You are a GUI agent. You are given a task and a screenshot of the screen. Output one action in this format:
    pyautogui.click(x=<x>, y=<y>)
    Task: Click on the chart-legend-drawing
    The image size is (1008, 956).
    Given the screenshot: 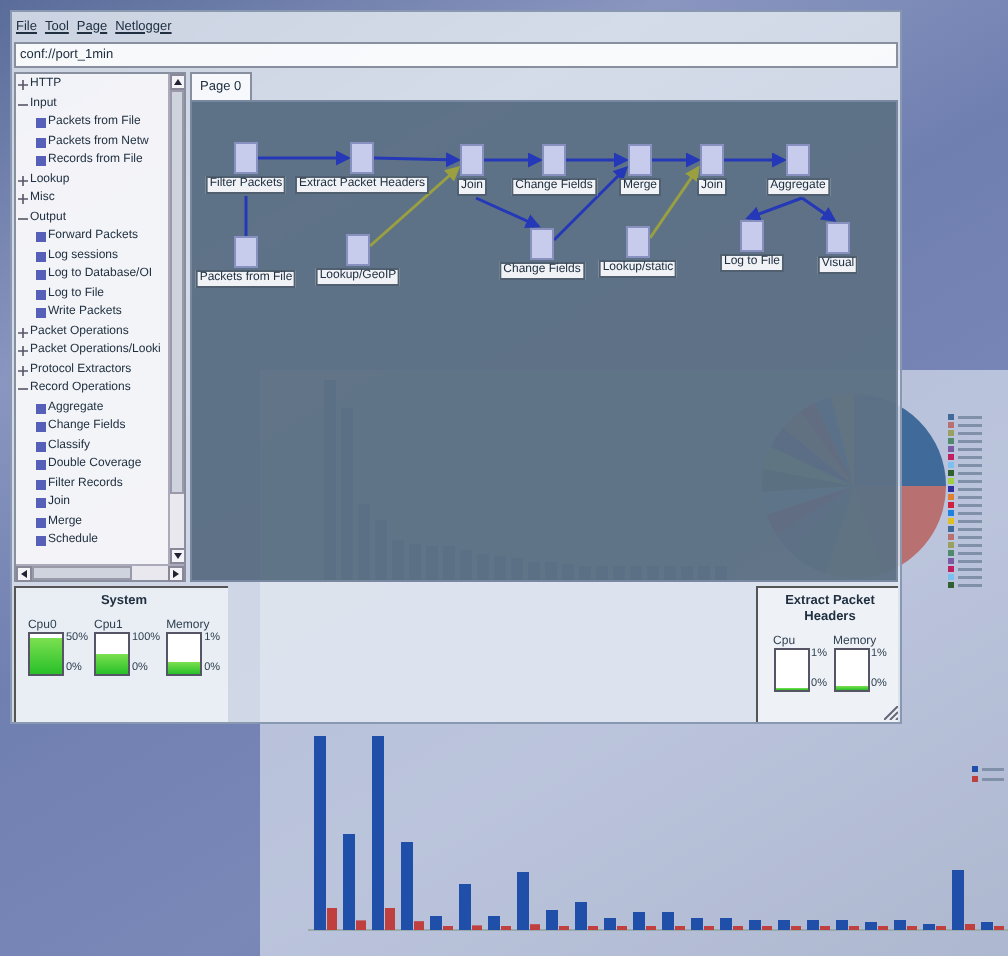 What is the action you would take?
    pyautogui.click(x=988, y=774)
    